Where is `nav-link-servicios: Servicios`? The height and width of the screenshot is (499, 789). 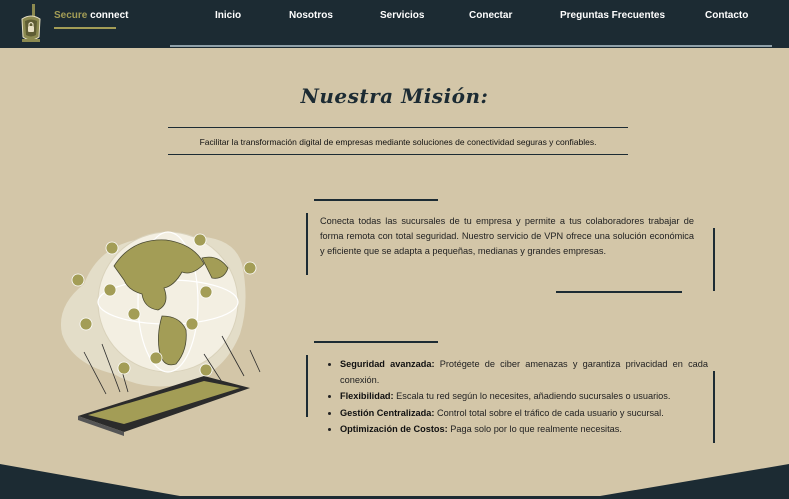
nav-link-servicios: Servicios is located at coordinates (402, 15).